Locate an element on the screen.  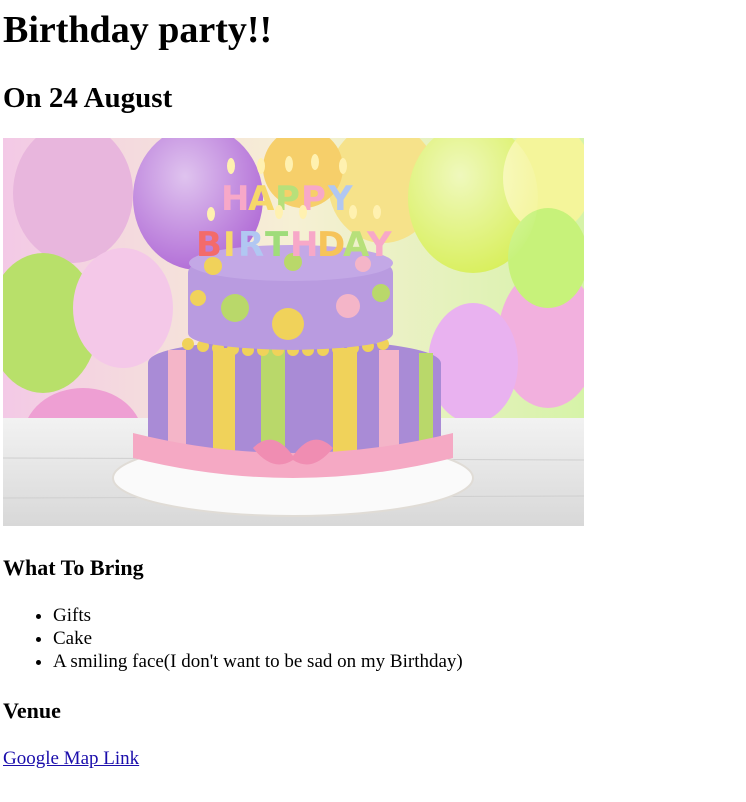
list-item: Cake is located at coordinates (258, 638).